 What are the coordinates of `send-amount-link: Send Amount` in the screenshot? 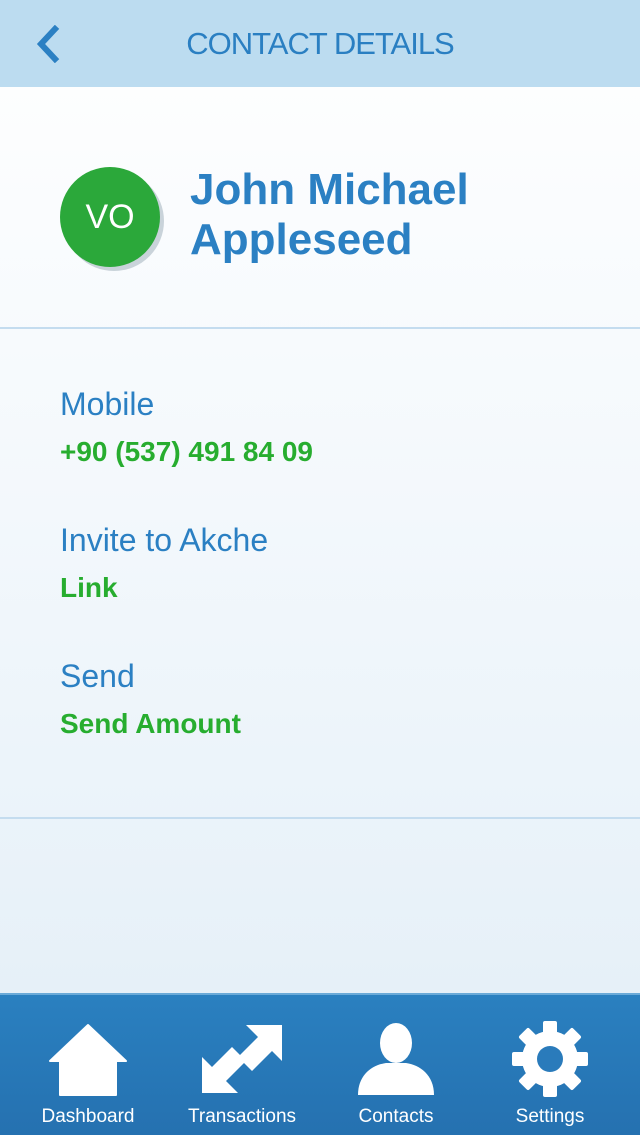 It's located at (150, 724).